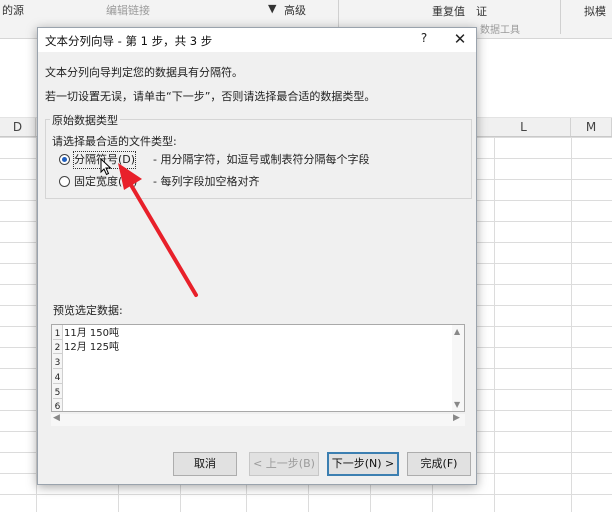 The width and height of the screenshot is (612, 512). I want to click on group-subtitle: 请选择最合适的文件类型:, so click(114, 141).